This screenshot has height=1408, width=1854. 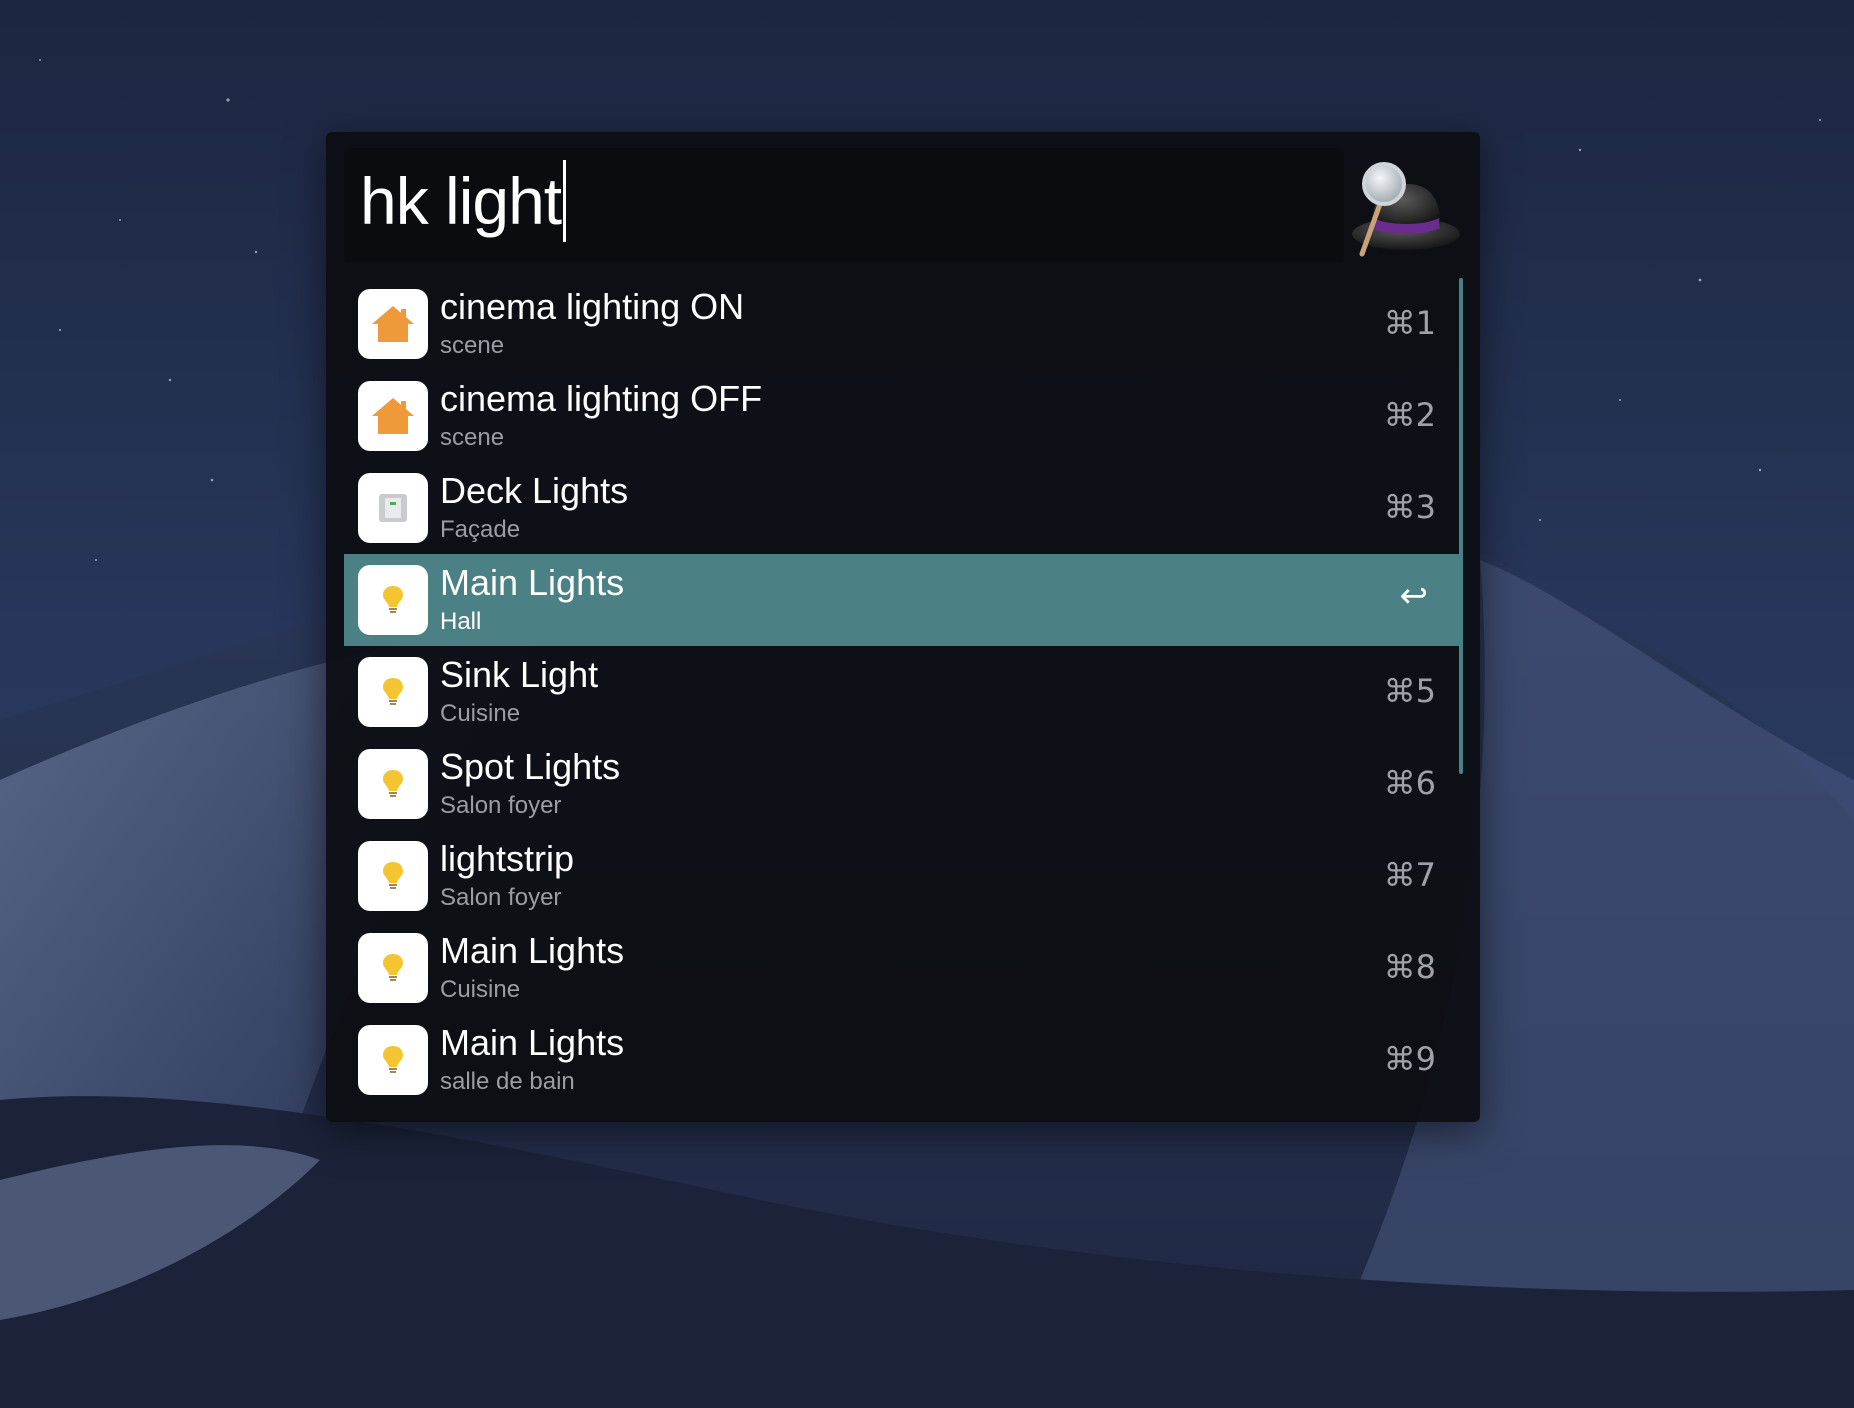 I want to click on text-caret, so click(x=565, y=201).